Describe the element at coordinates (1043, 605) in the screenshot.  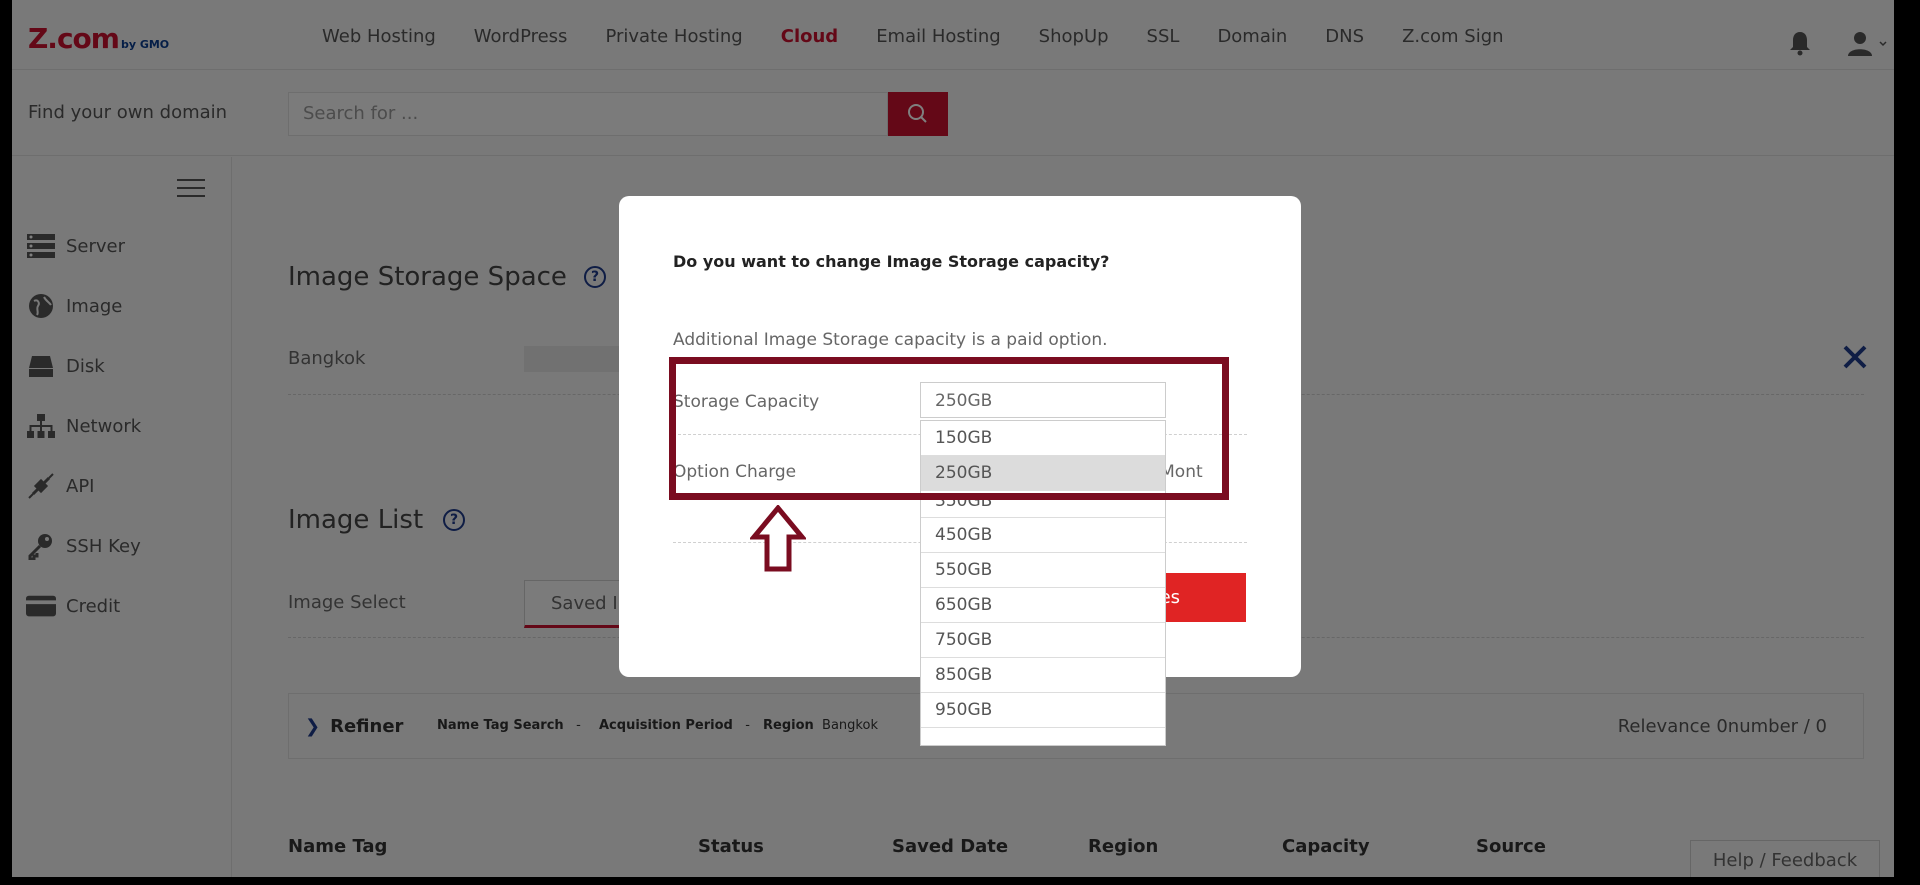
I see `dropdown-option: 650GB` at that location.